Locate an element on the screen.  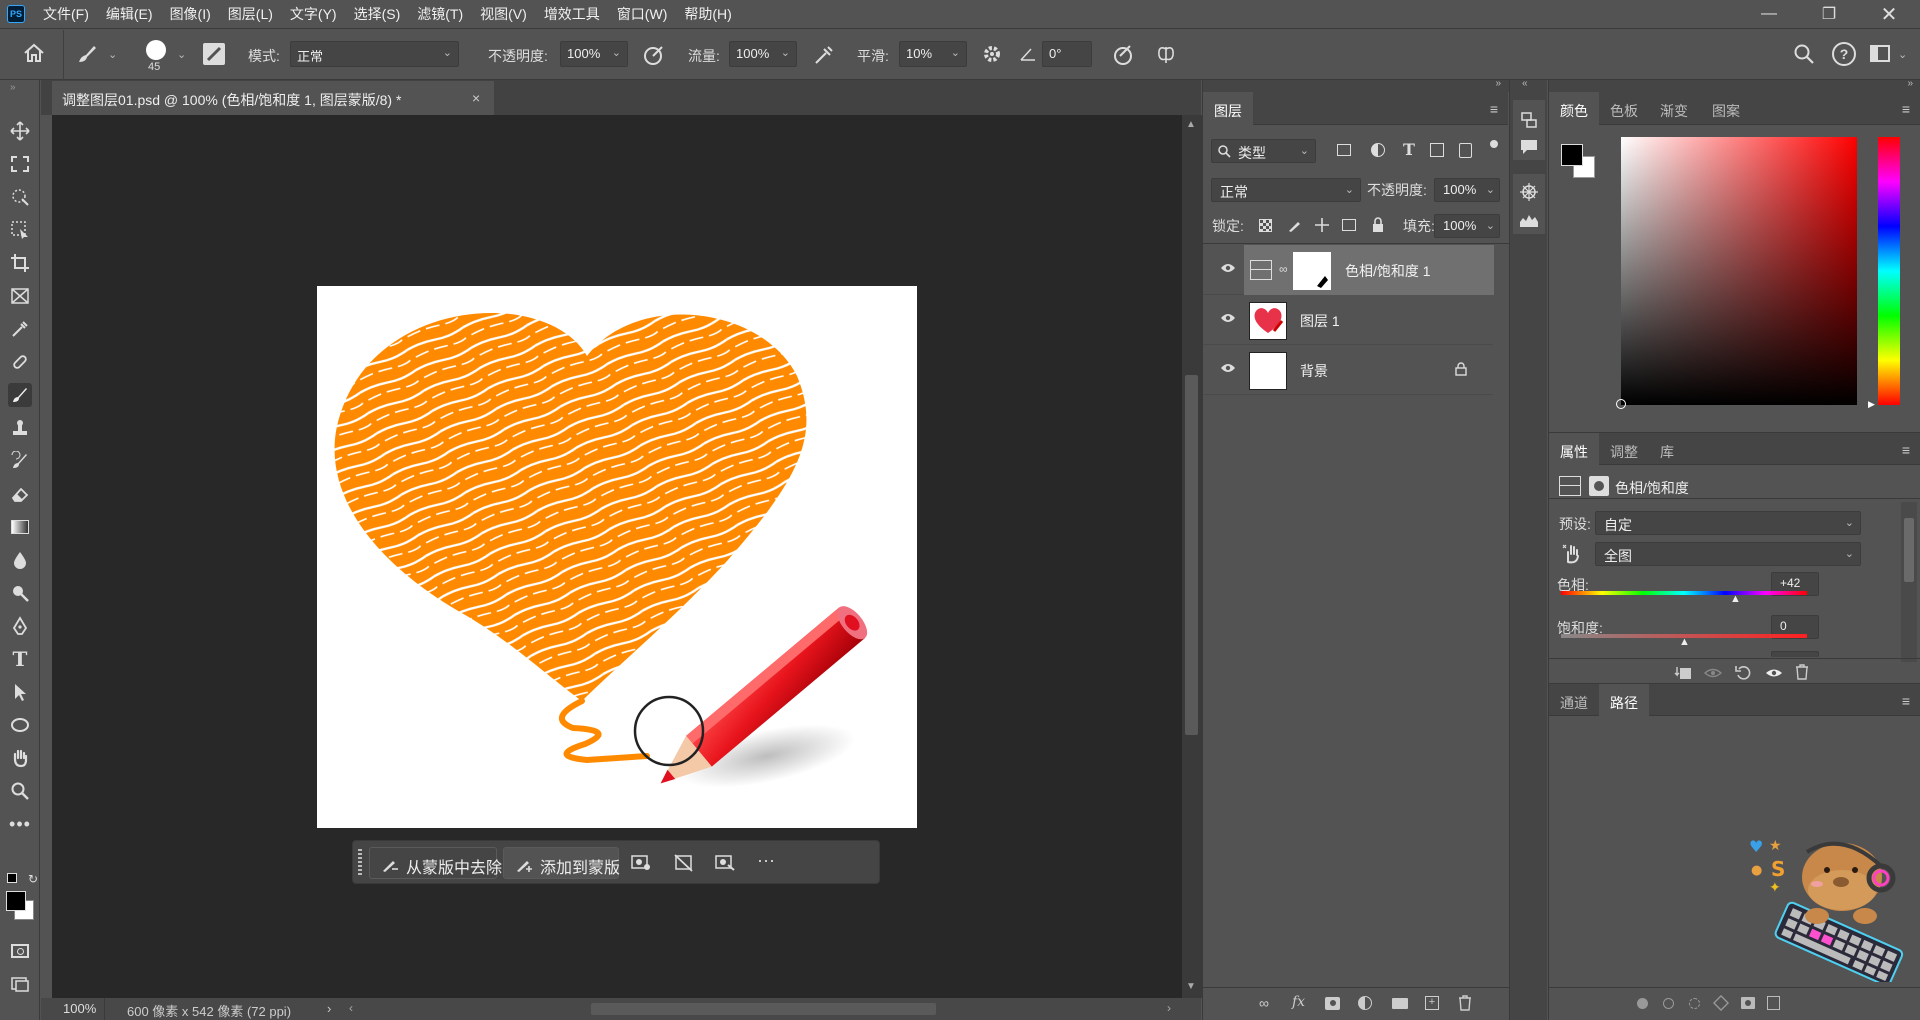
healing-brush-tool-icon is located at coordinates (20, 362).